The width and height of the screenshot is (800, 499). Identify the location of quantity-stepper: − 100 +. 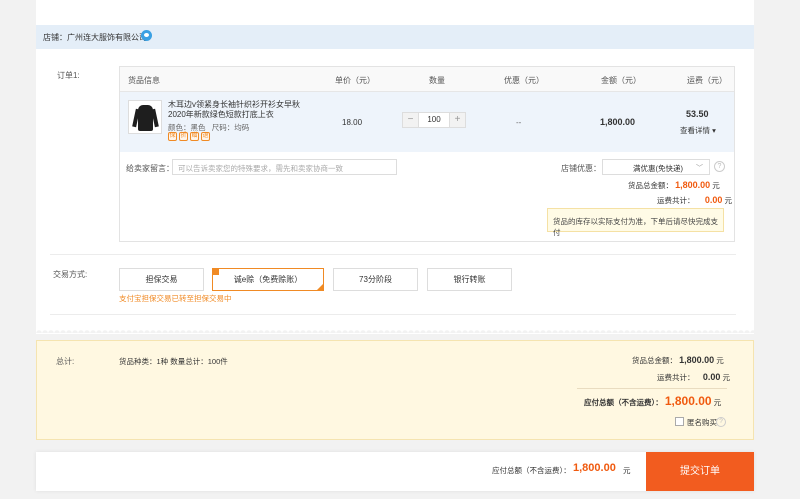
(434, 120).